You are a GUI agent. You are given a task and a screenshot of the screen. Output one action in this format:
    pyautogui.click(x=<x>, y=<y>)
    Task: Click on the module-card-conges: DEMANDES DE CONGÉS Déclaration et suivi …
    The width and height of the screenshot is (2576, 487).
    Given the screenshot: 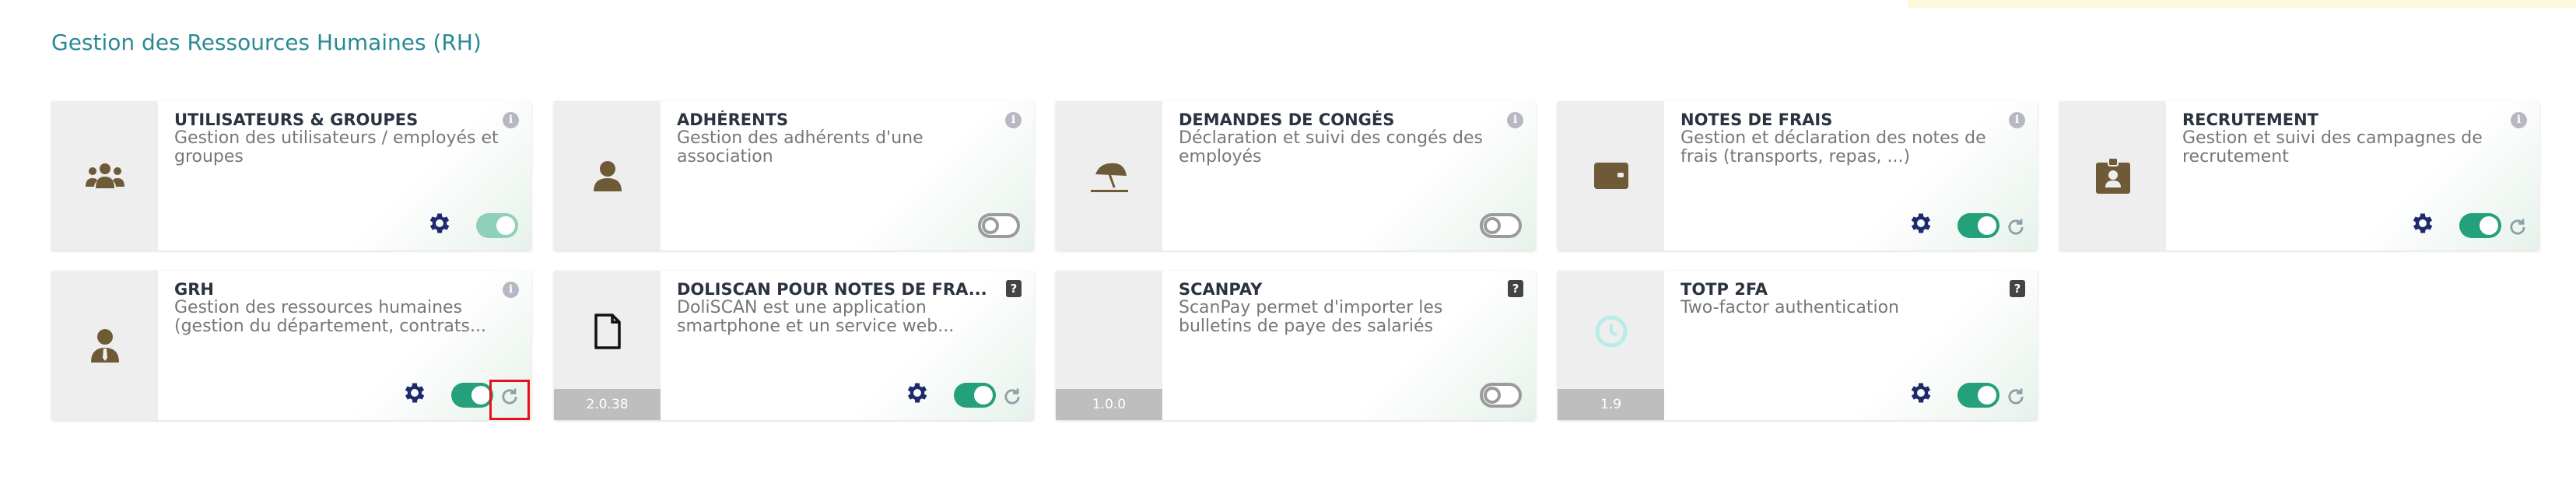 What is the action you would take?
    pyautogui.click(x=1296, y=176)
    